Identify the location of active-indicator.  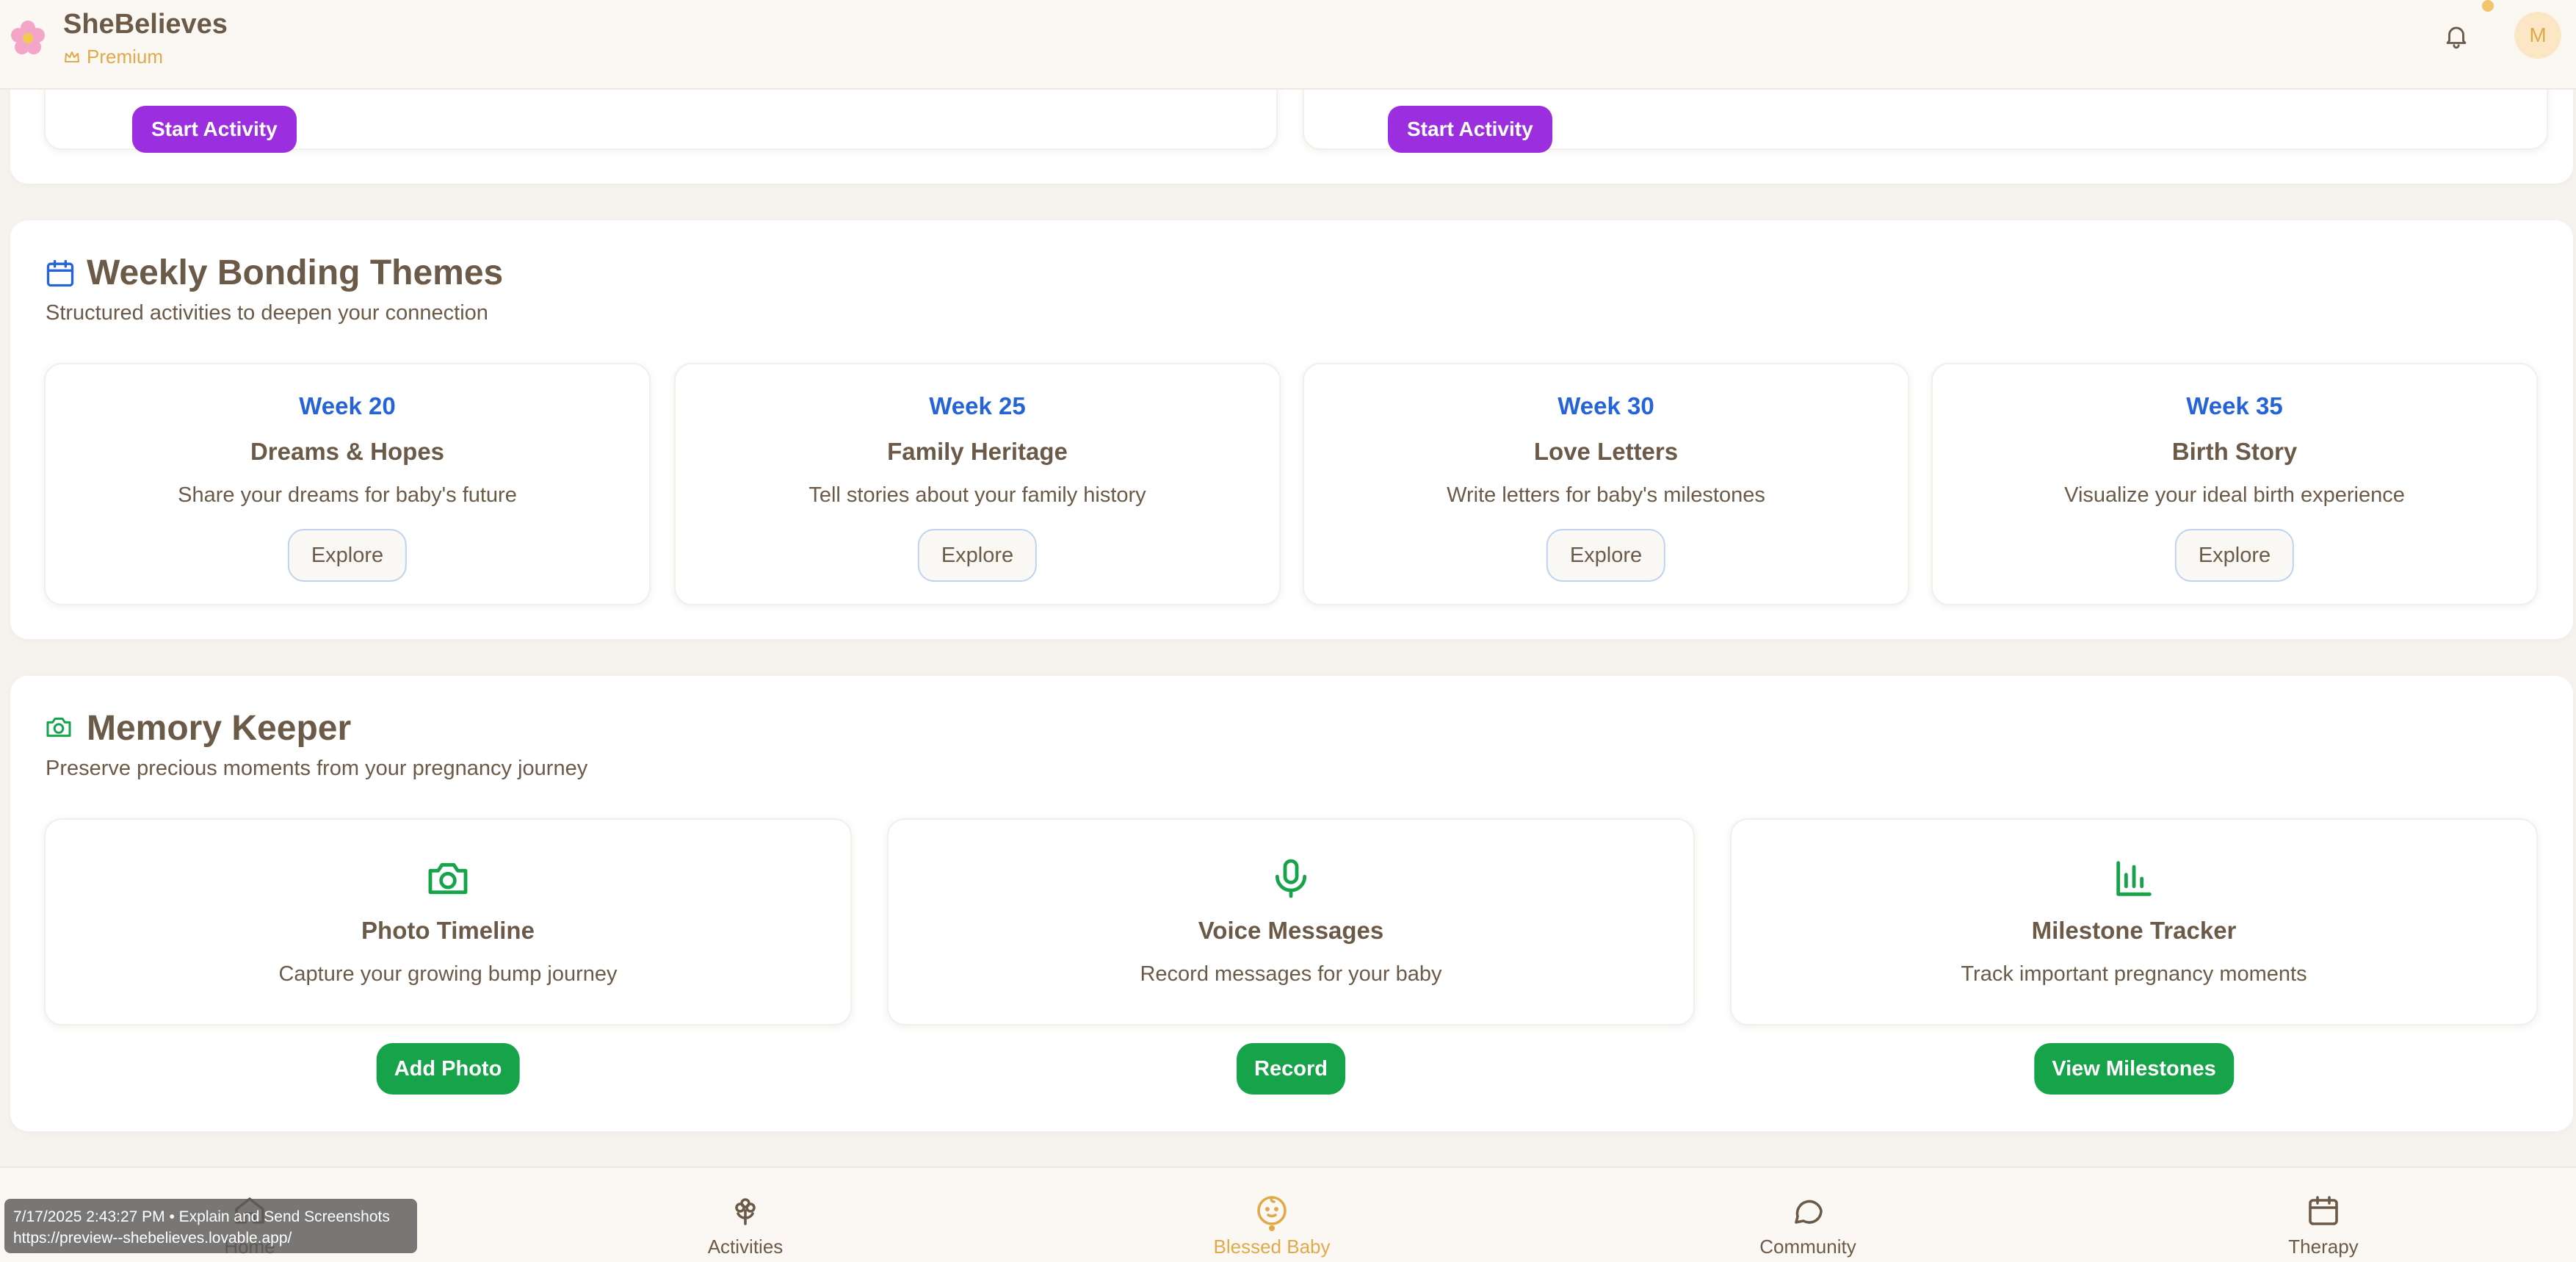
(1272, 1228).